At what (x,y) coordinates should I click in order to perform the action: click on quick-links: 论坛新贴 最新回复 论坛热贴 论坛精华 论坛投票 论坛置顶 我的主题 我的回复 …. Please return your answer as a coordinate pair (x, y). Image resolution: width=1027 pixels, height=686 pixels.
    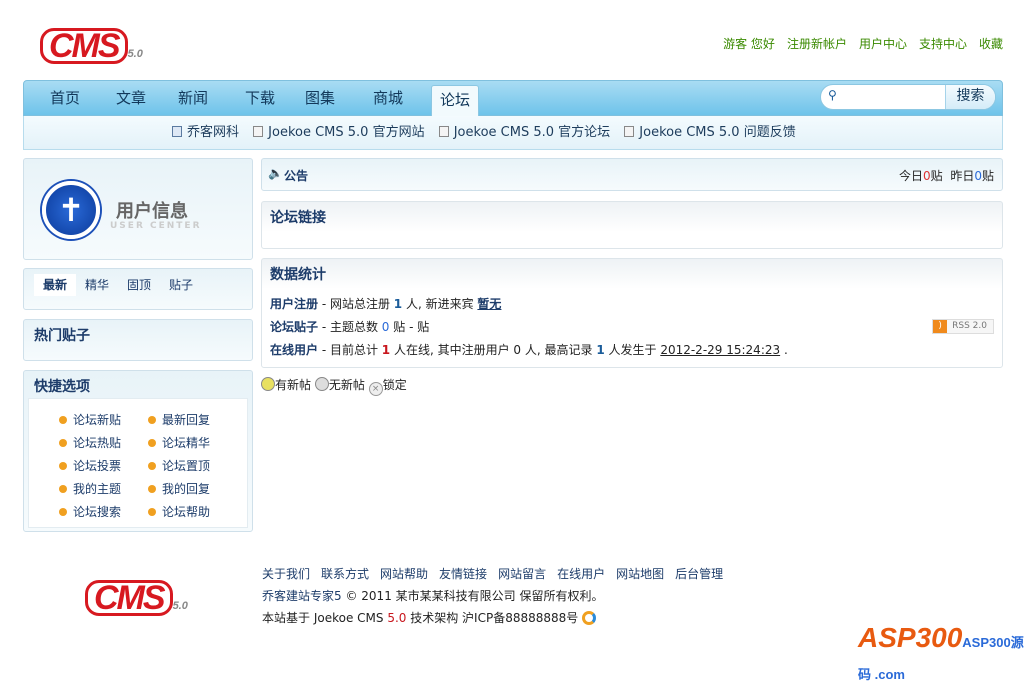
    Looking at the image, I should click on (138, 463).